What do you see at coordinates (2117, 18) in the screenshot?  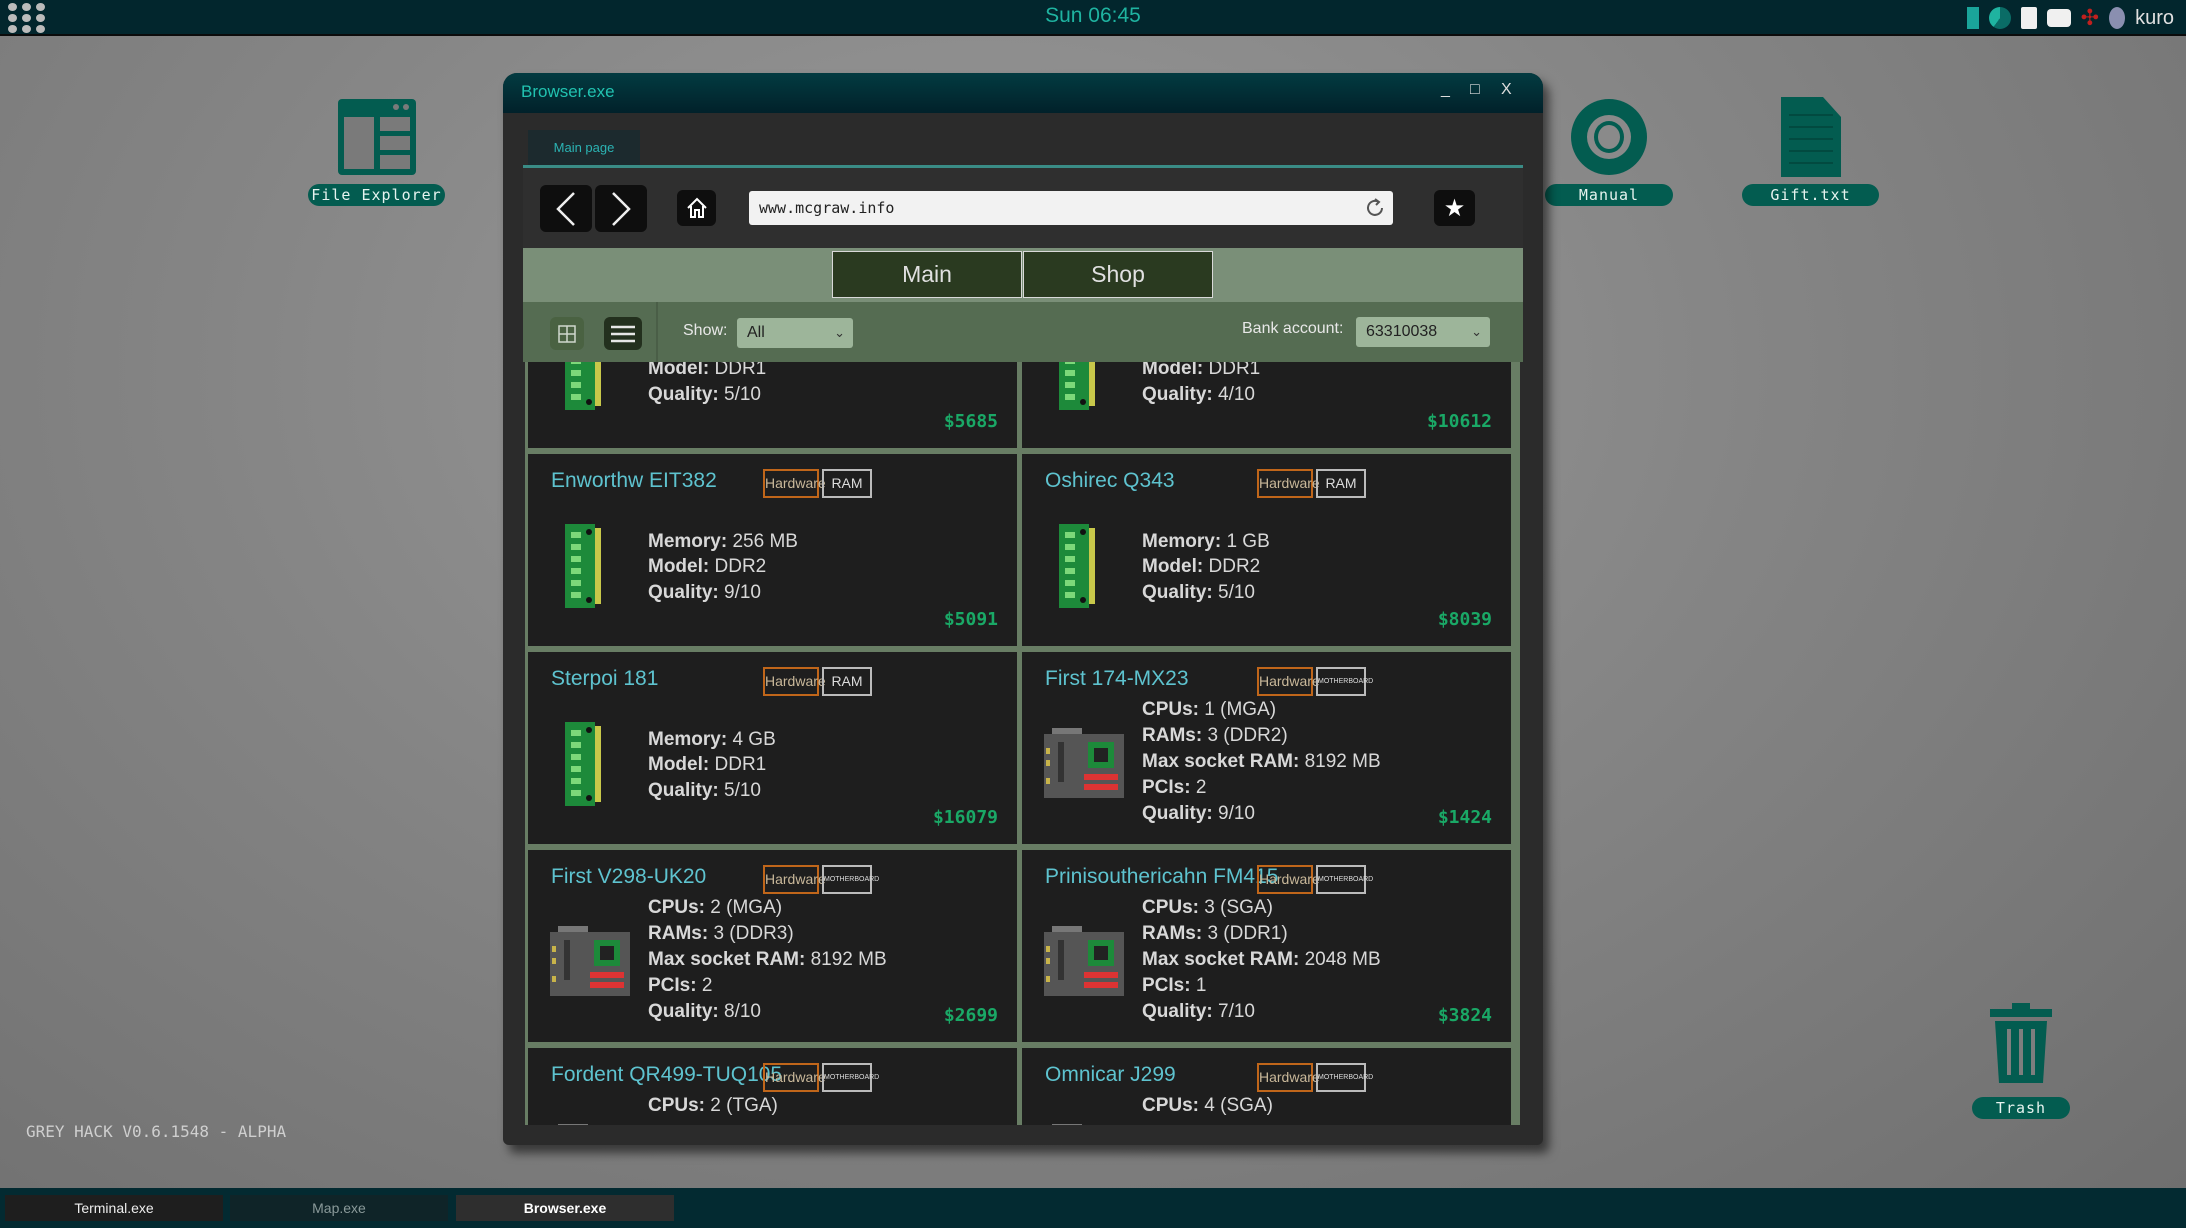 I see `user-icon` at bounding box center [2117, 18].